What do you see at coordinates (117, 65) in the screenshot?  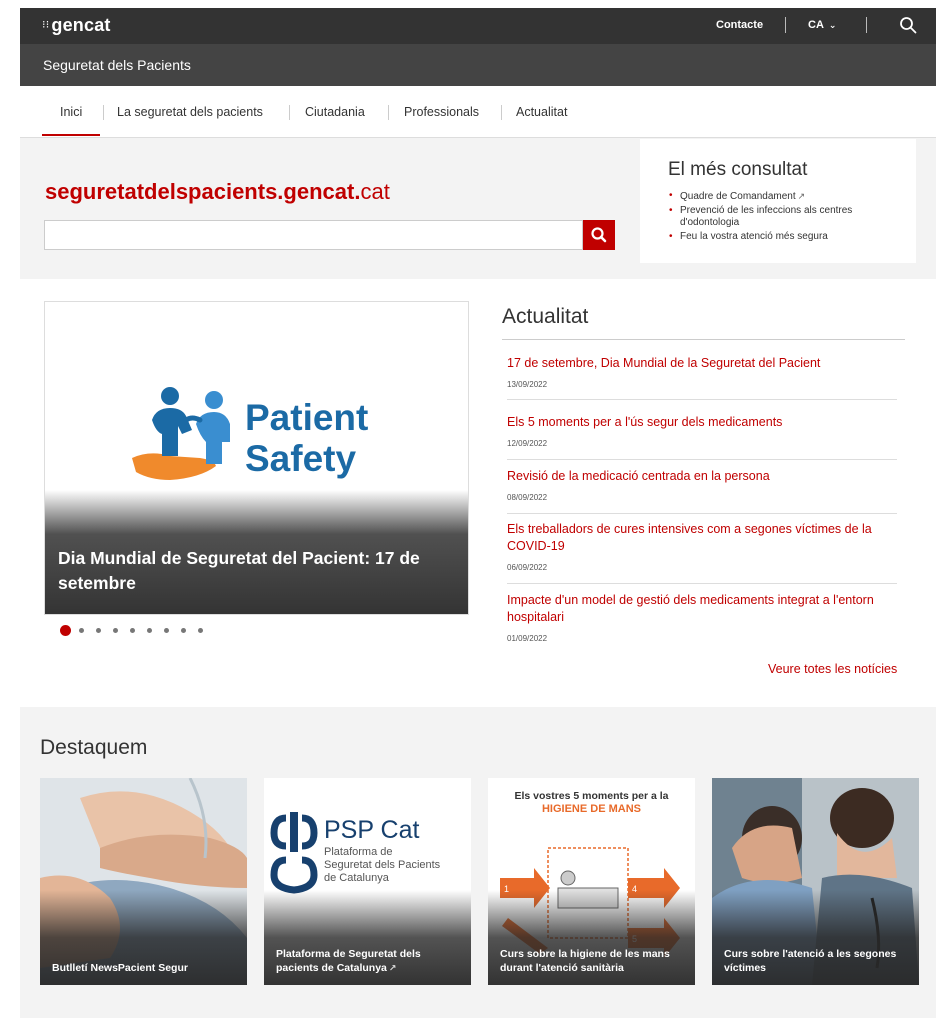 I see `site-title: Seguretat dels Pacients` at bounding box center [117, 65].